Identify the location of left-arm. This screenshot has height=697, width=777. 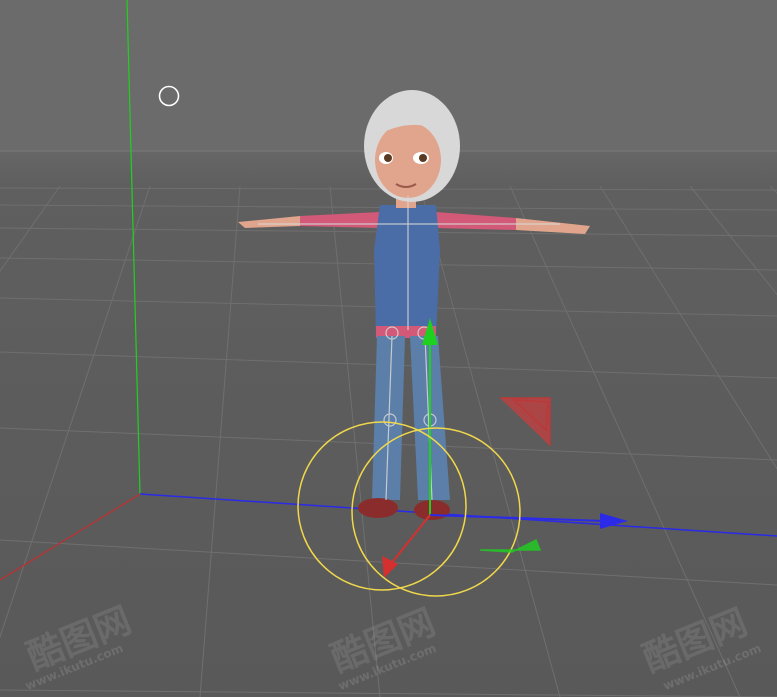
(340, 220).